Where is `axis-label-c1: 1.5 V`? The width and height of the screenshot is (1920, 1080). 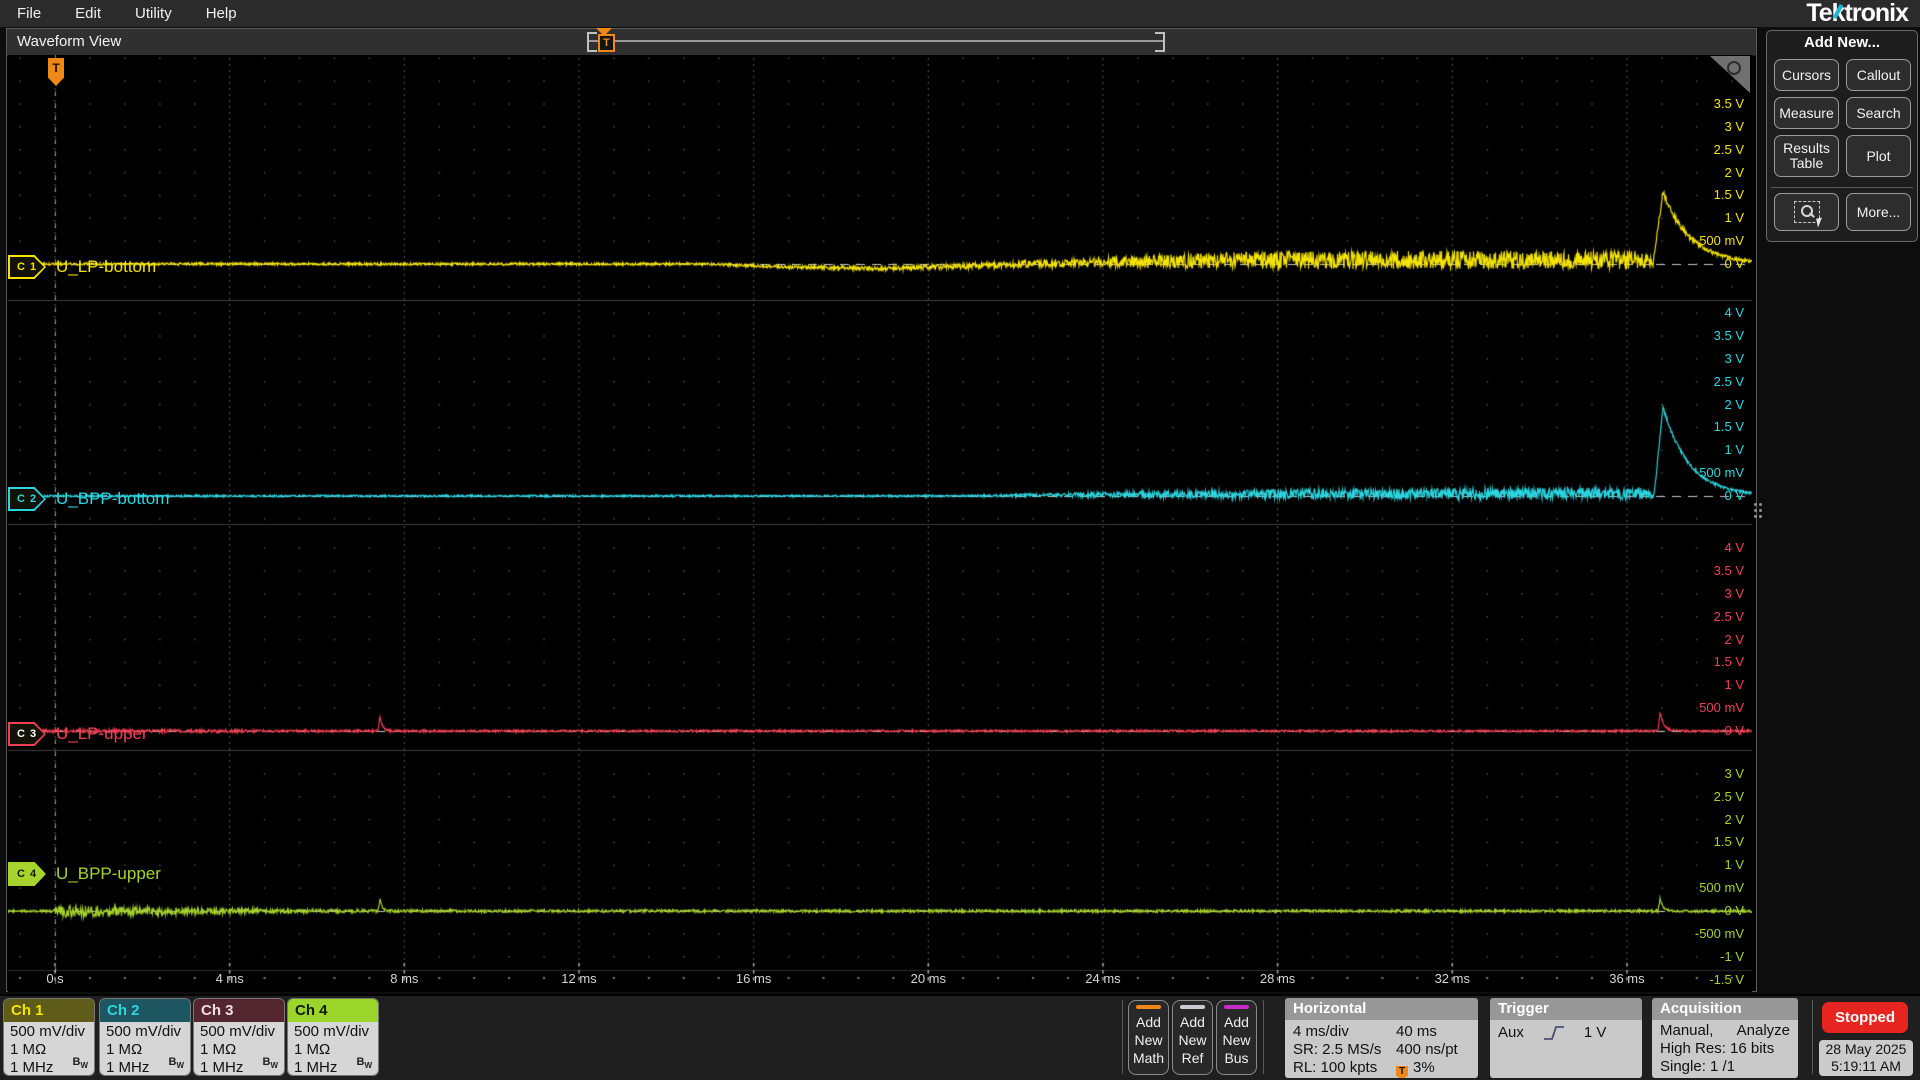 axis-label-c1: 1.5 V is located at coordinates (1728, 195).